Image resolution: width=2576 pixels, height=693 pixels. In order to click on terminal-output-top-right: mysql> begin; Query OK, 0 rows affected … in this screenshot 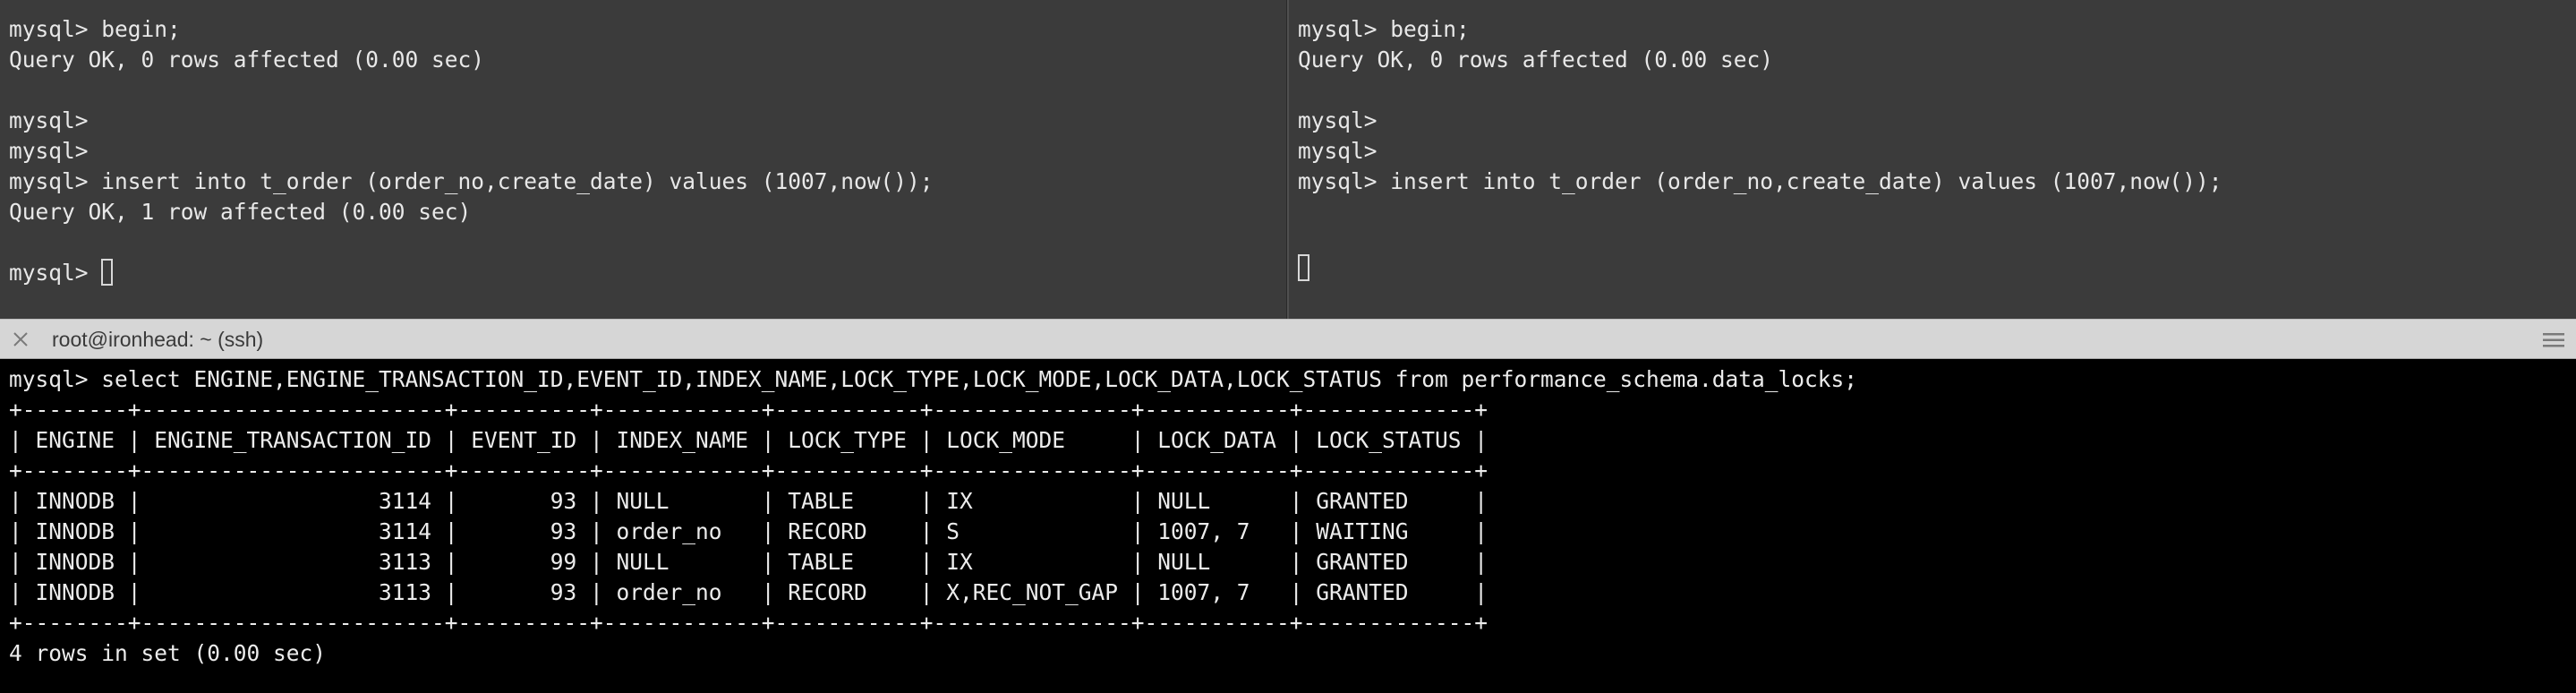, I will do `click(1760, 105)`.